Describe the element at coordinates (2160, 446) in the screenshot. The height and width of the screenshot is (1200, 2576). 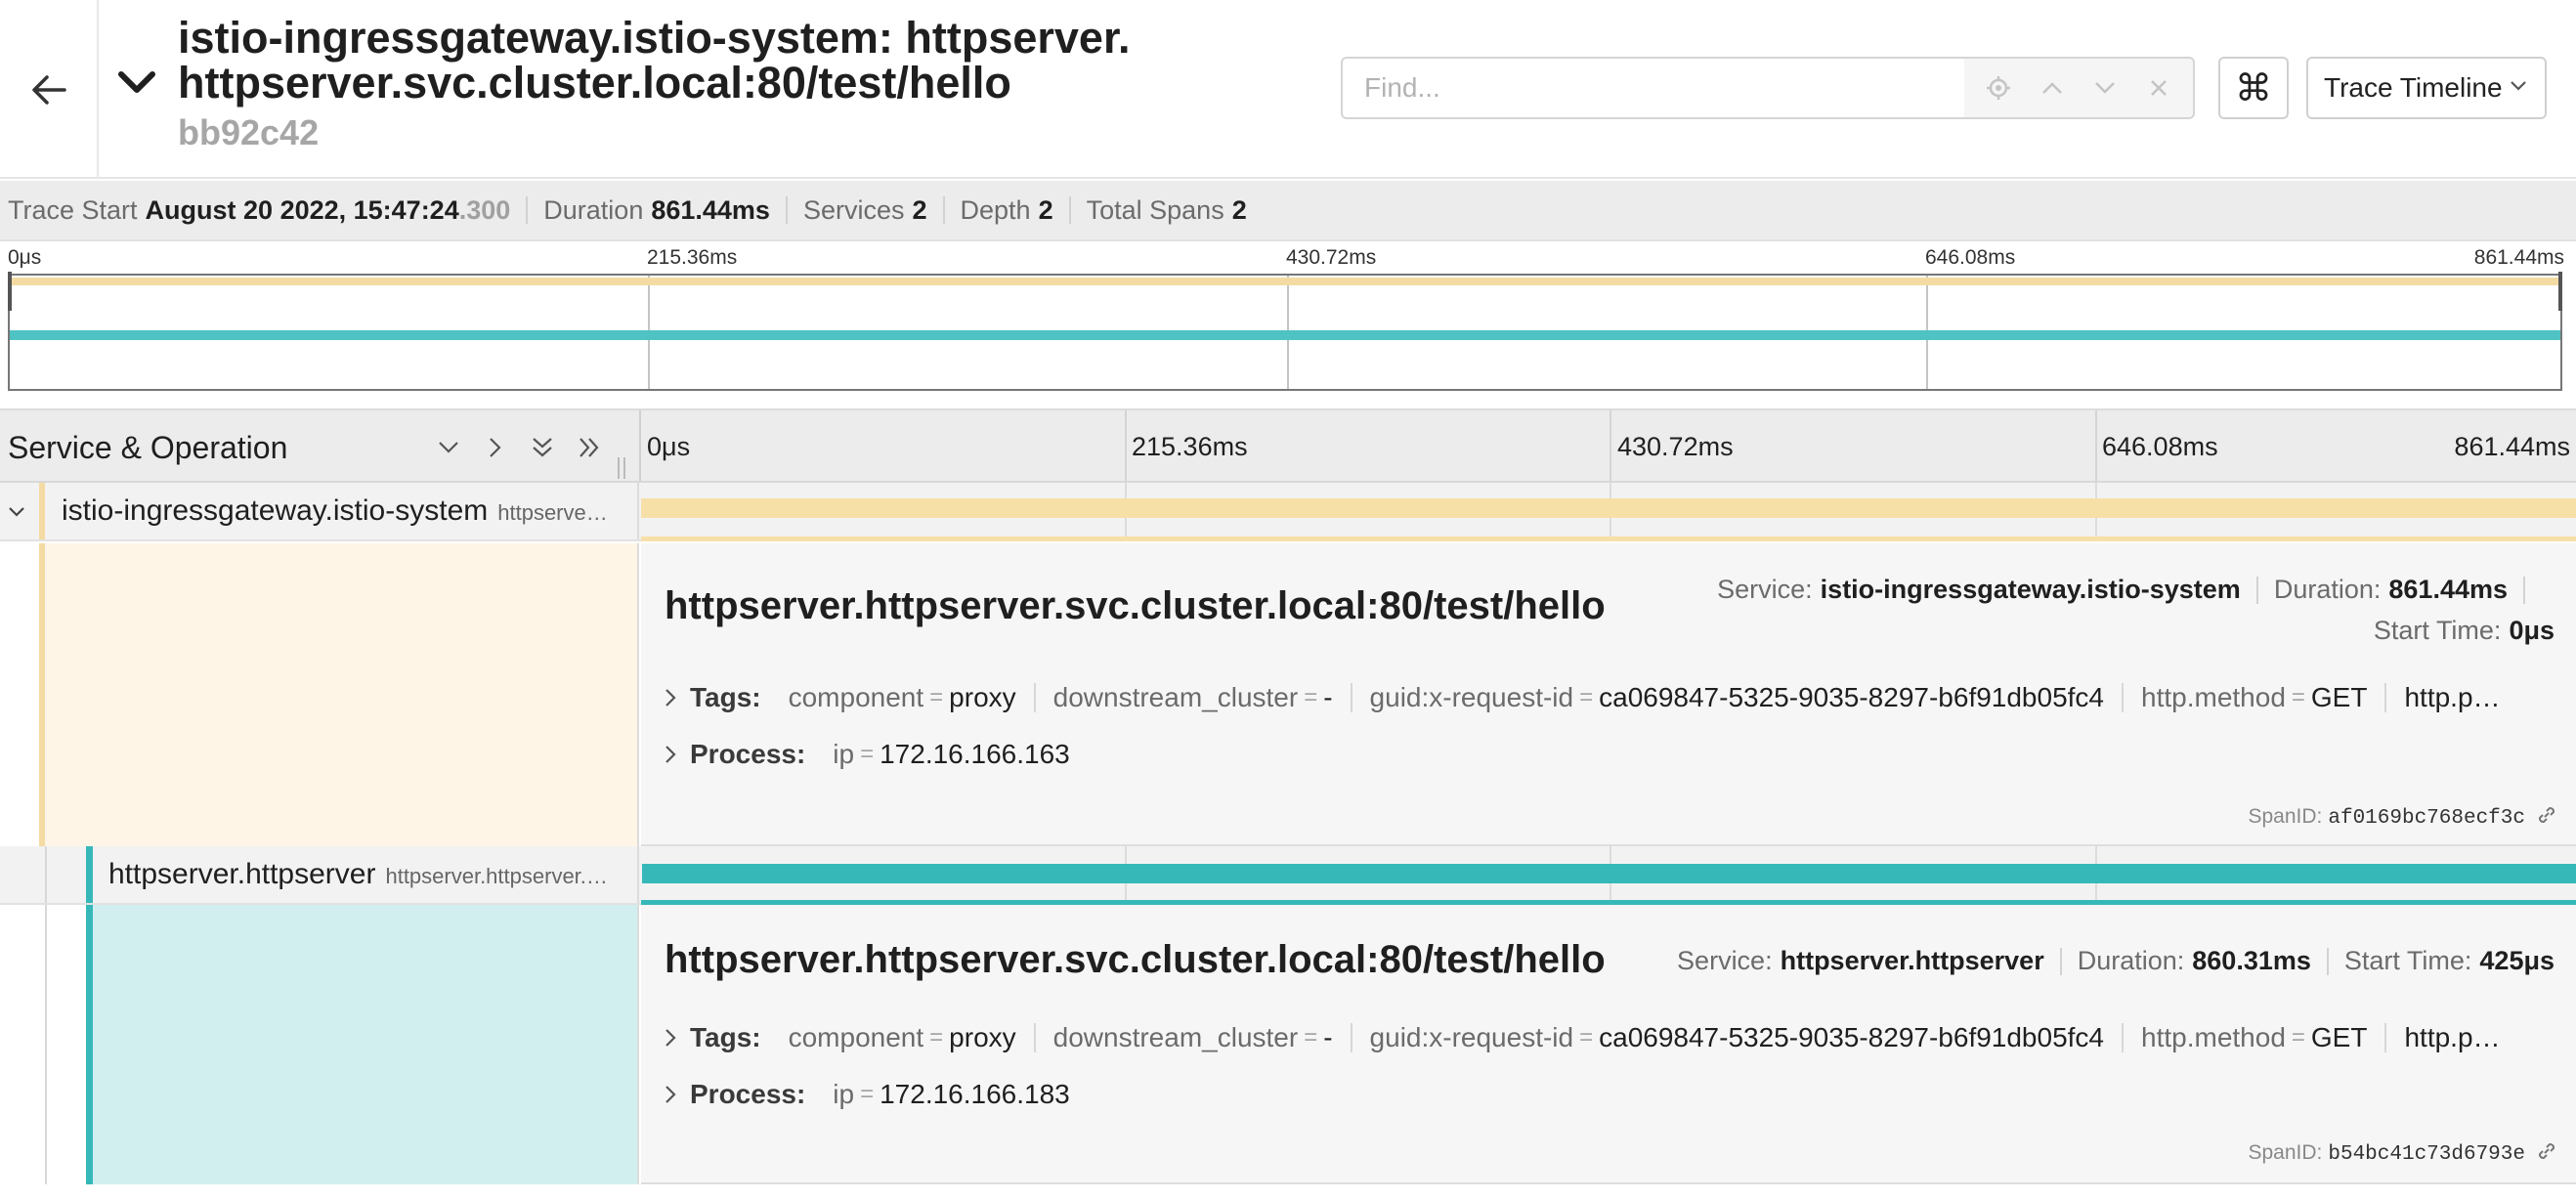
I see `timeline-tick: 646.08ms` at that location.